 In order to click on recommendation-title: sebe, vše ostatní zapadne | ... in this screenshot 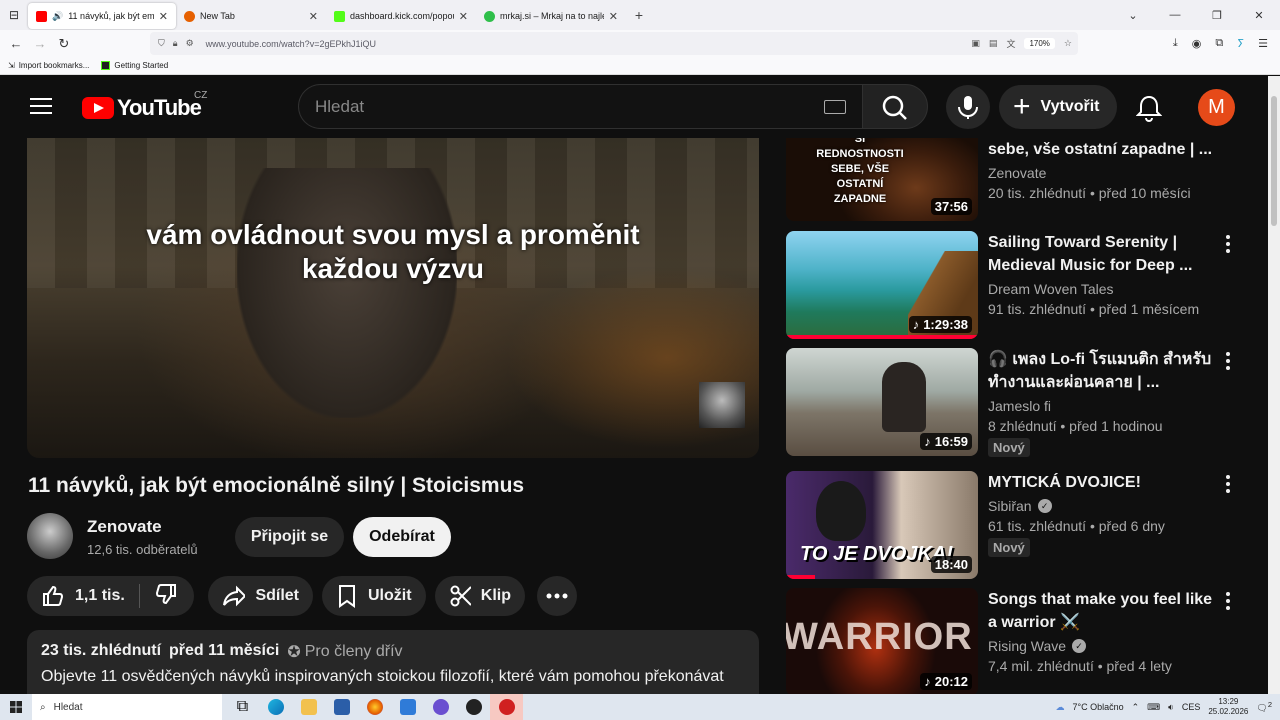, I will do `click(1103, 149)`.